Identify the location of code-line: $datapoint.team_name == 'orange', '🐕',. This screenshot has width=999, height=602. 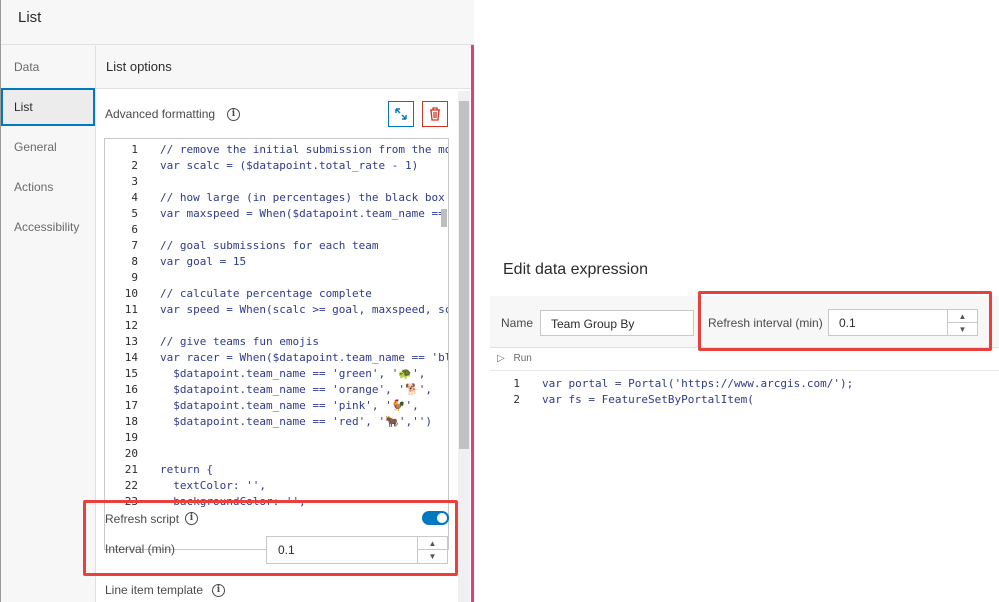
(296, 389).